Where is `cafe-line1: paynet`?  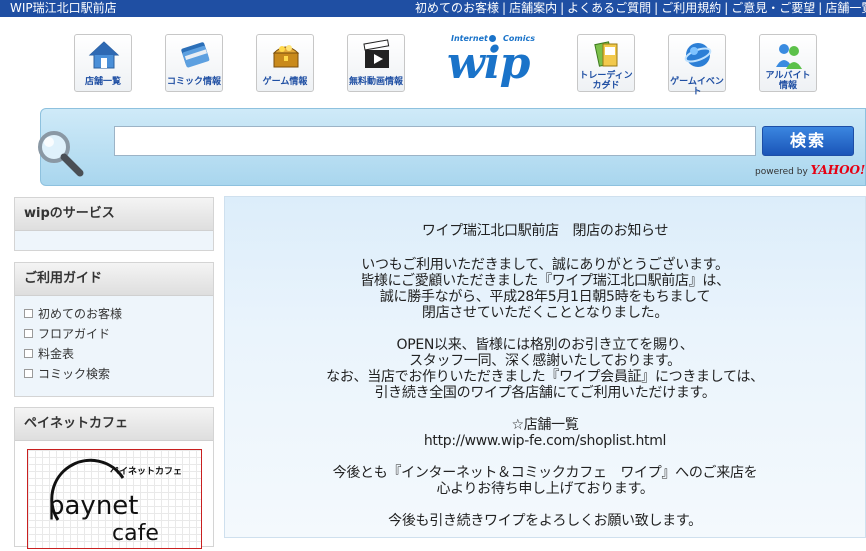
cafe-line1: paynet is located at coordinates (93, 506).